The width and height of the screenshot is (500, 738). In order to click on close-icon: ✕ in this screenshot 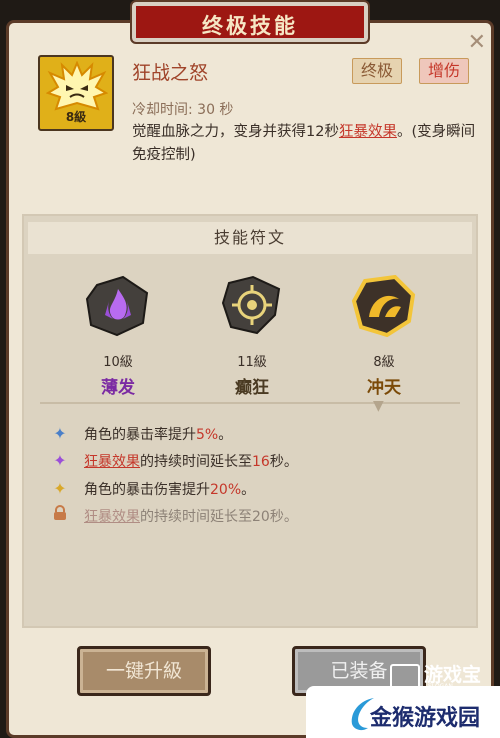, I will do `click(477, 43)`.